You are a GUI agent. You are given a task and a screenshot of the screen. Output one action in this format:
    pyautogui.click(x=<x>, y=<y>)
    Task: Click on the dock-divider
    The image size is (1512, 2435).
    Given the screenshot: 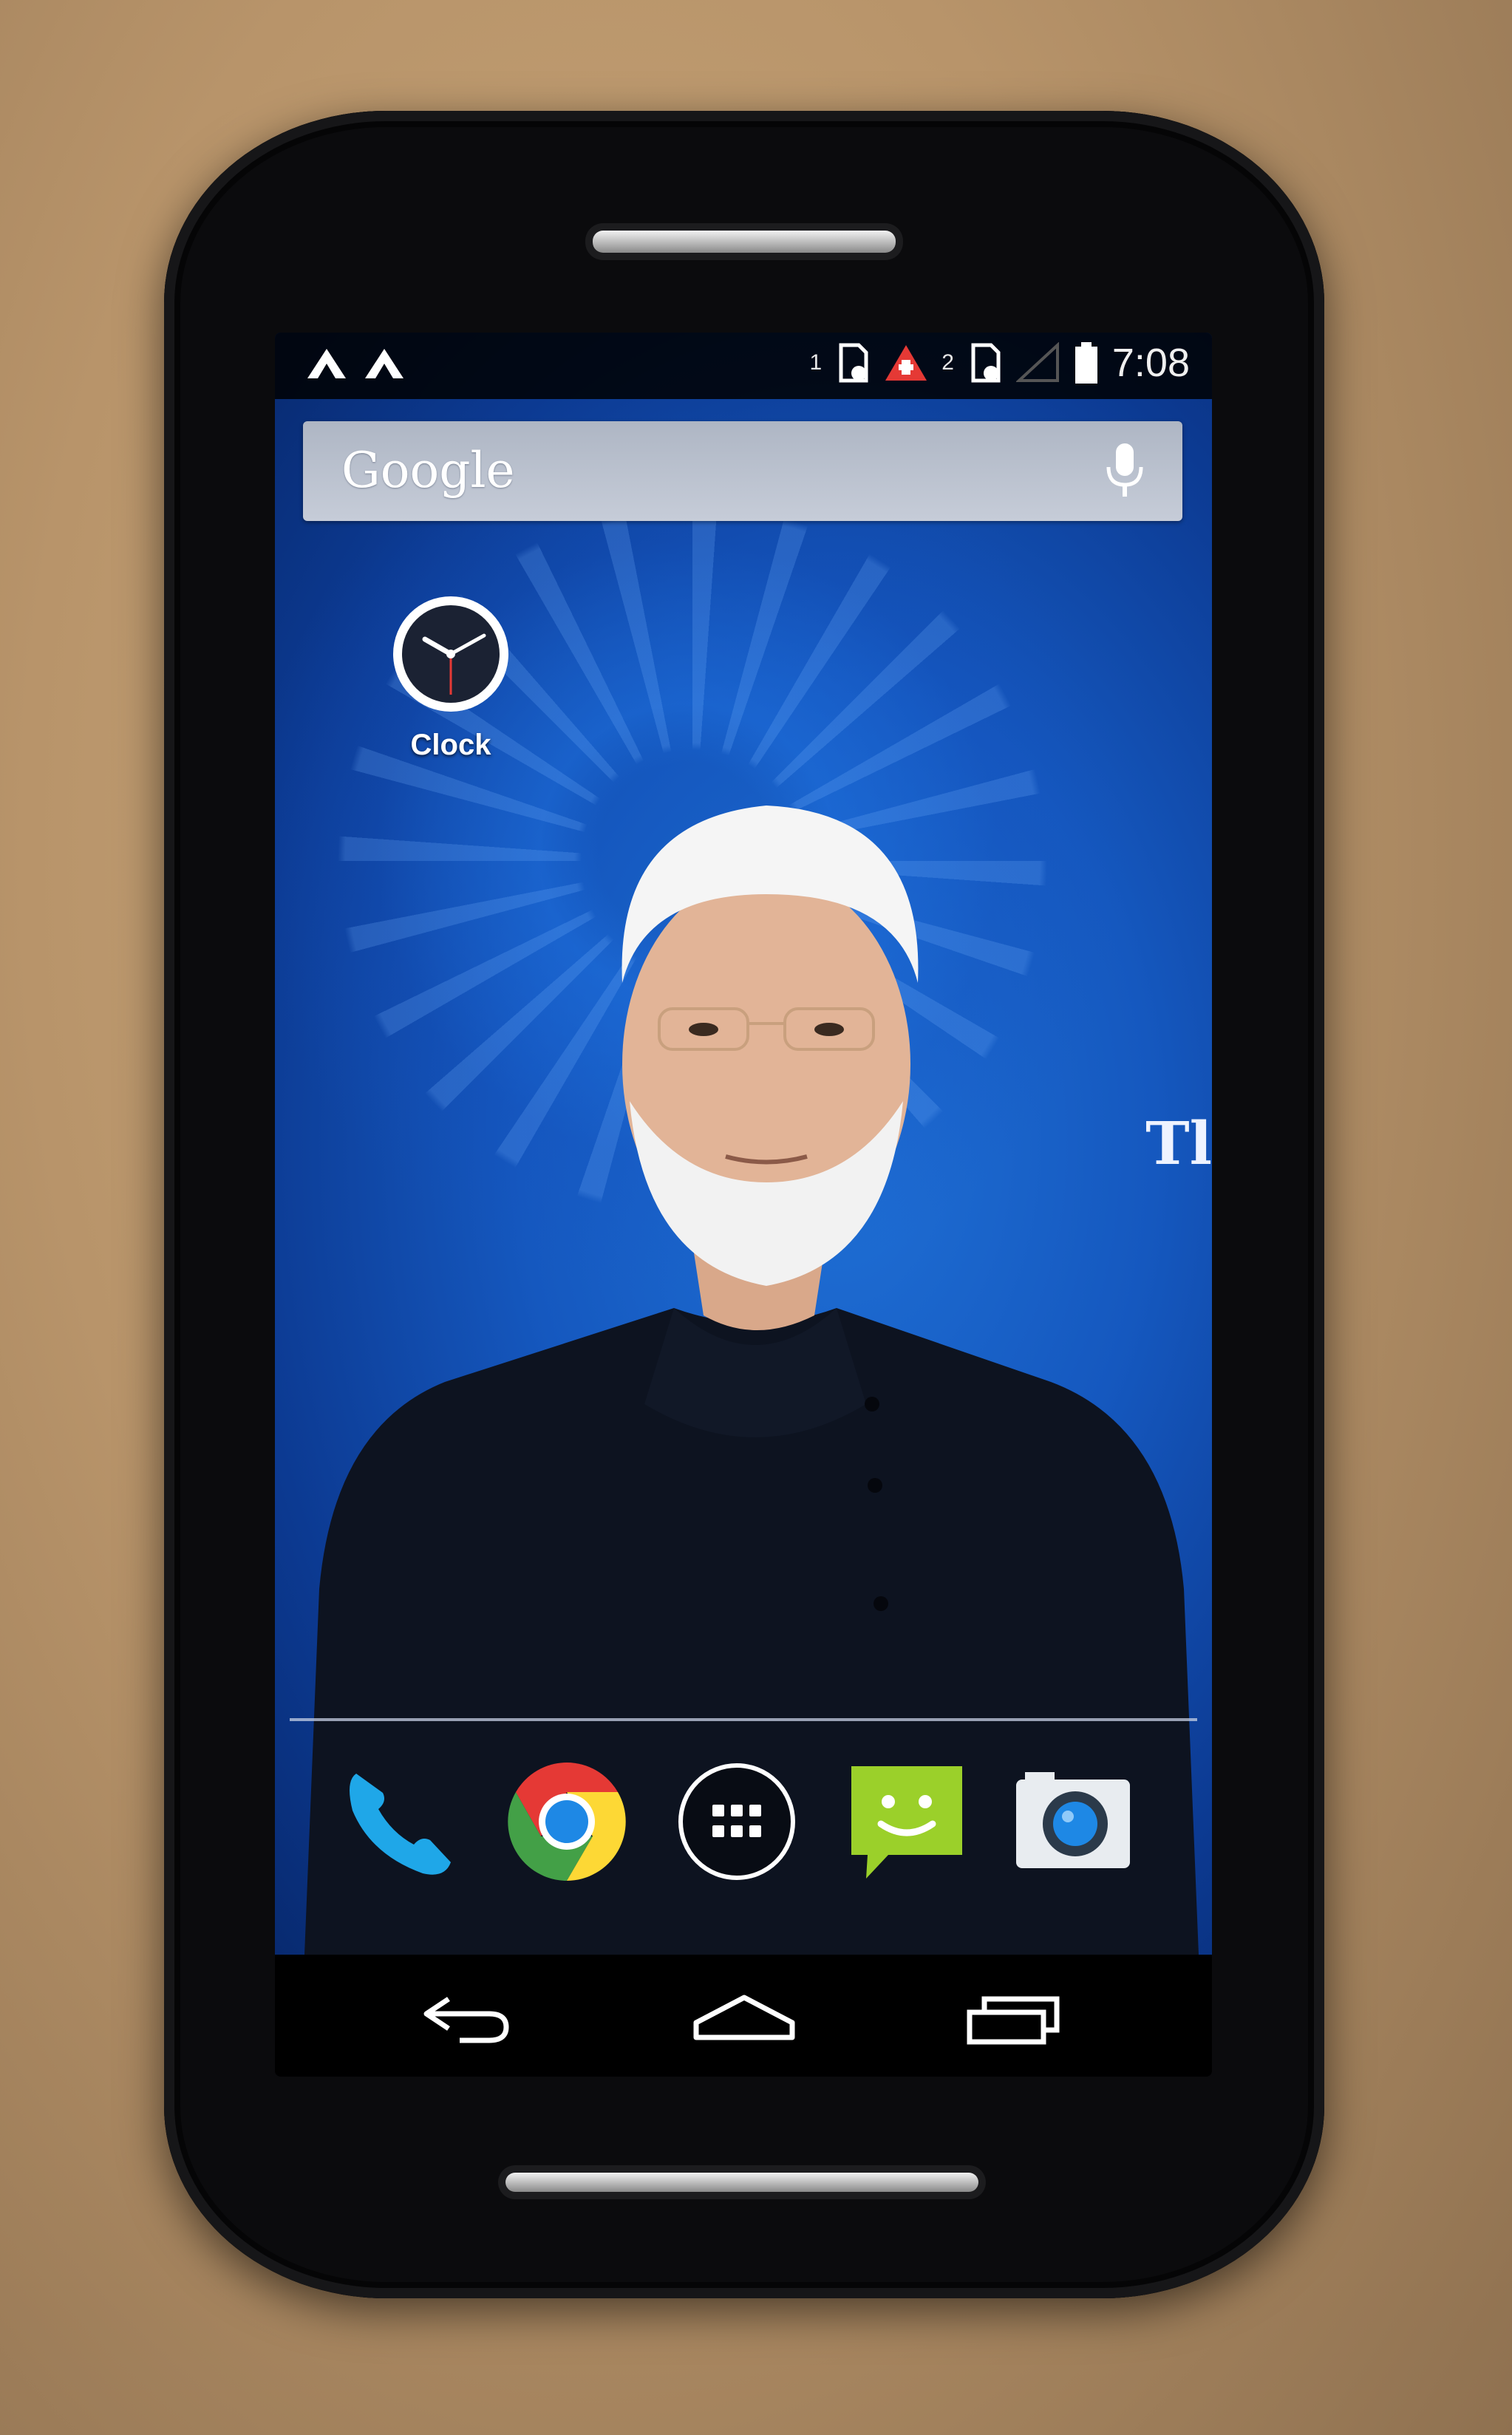 What is the action you would take?
    pyautogui.click(x=743, y=1719)
    